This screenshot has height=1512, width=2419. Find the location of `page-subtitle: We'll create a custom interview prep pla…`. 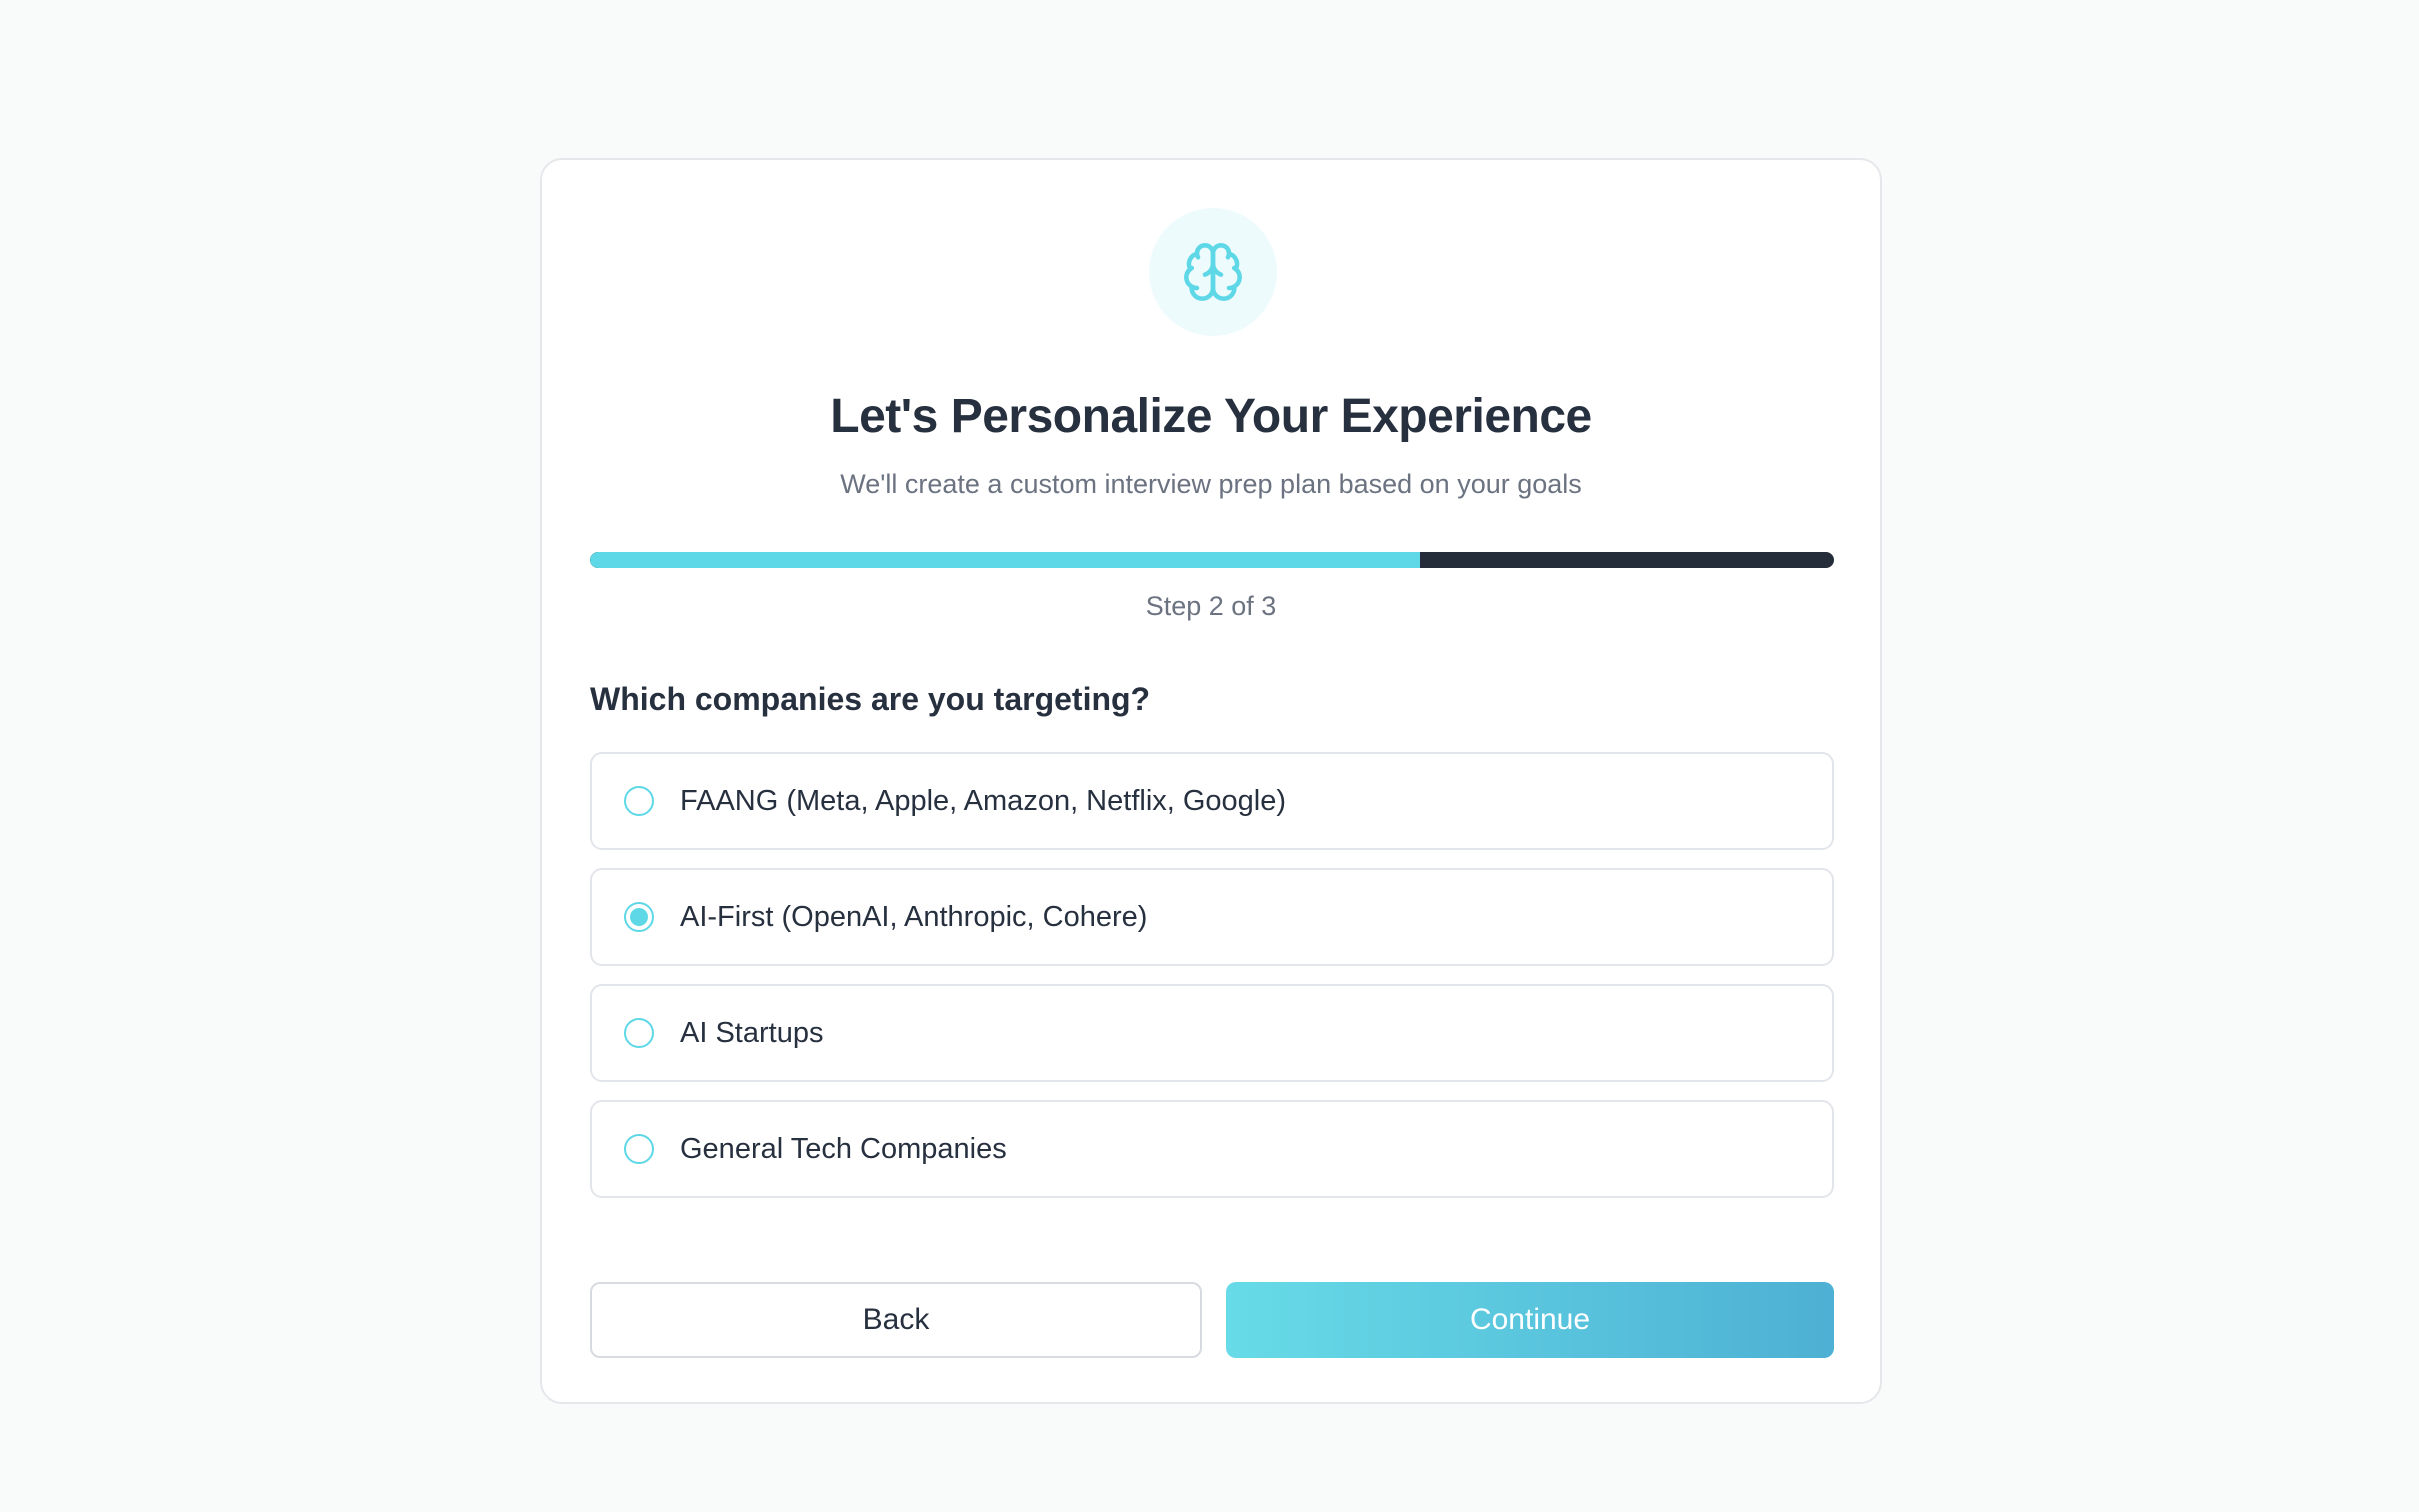

page-subtitle: We'll create a custom interview prep pla… is located at coordinates (1211, 484).